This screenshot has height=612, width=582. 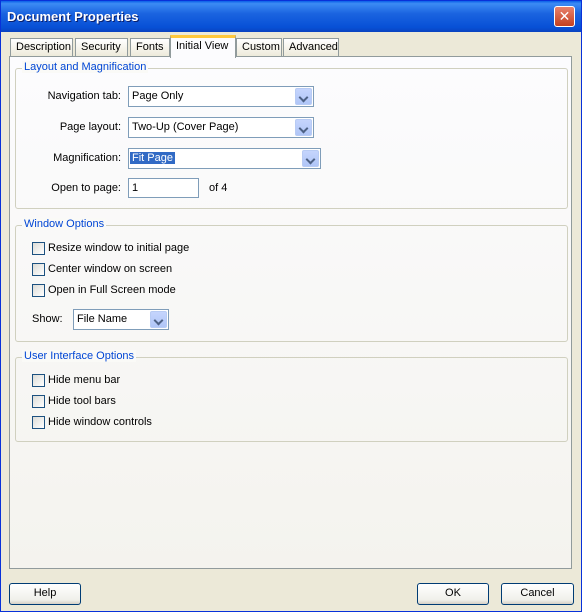 I want to click on tab-security: Security, so click(x=101, y=47).